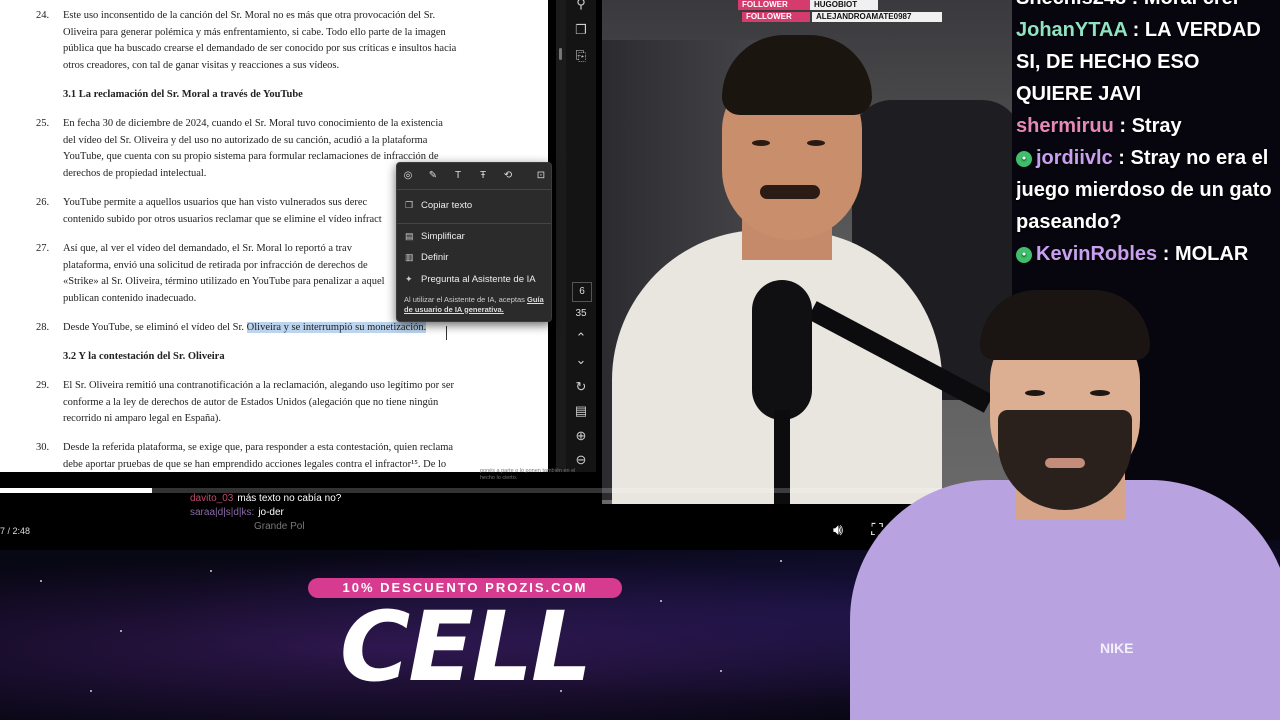  I want to click on section-heading-3-2: 3.2 Y la contestación del Sr. Oliveira, so click(144, 356).